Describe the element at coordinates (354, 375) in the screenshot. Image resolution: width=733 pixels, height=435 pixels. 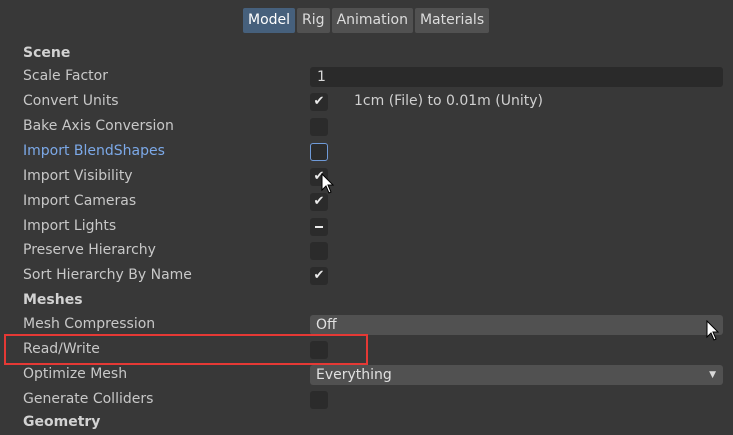
I see `optimize-mesh-value: Everything` at that location.